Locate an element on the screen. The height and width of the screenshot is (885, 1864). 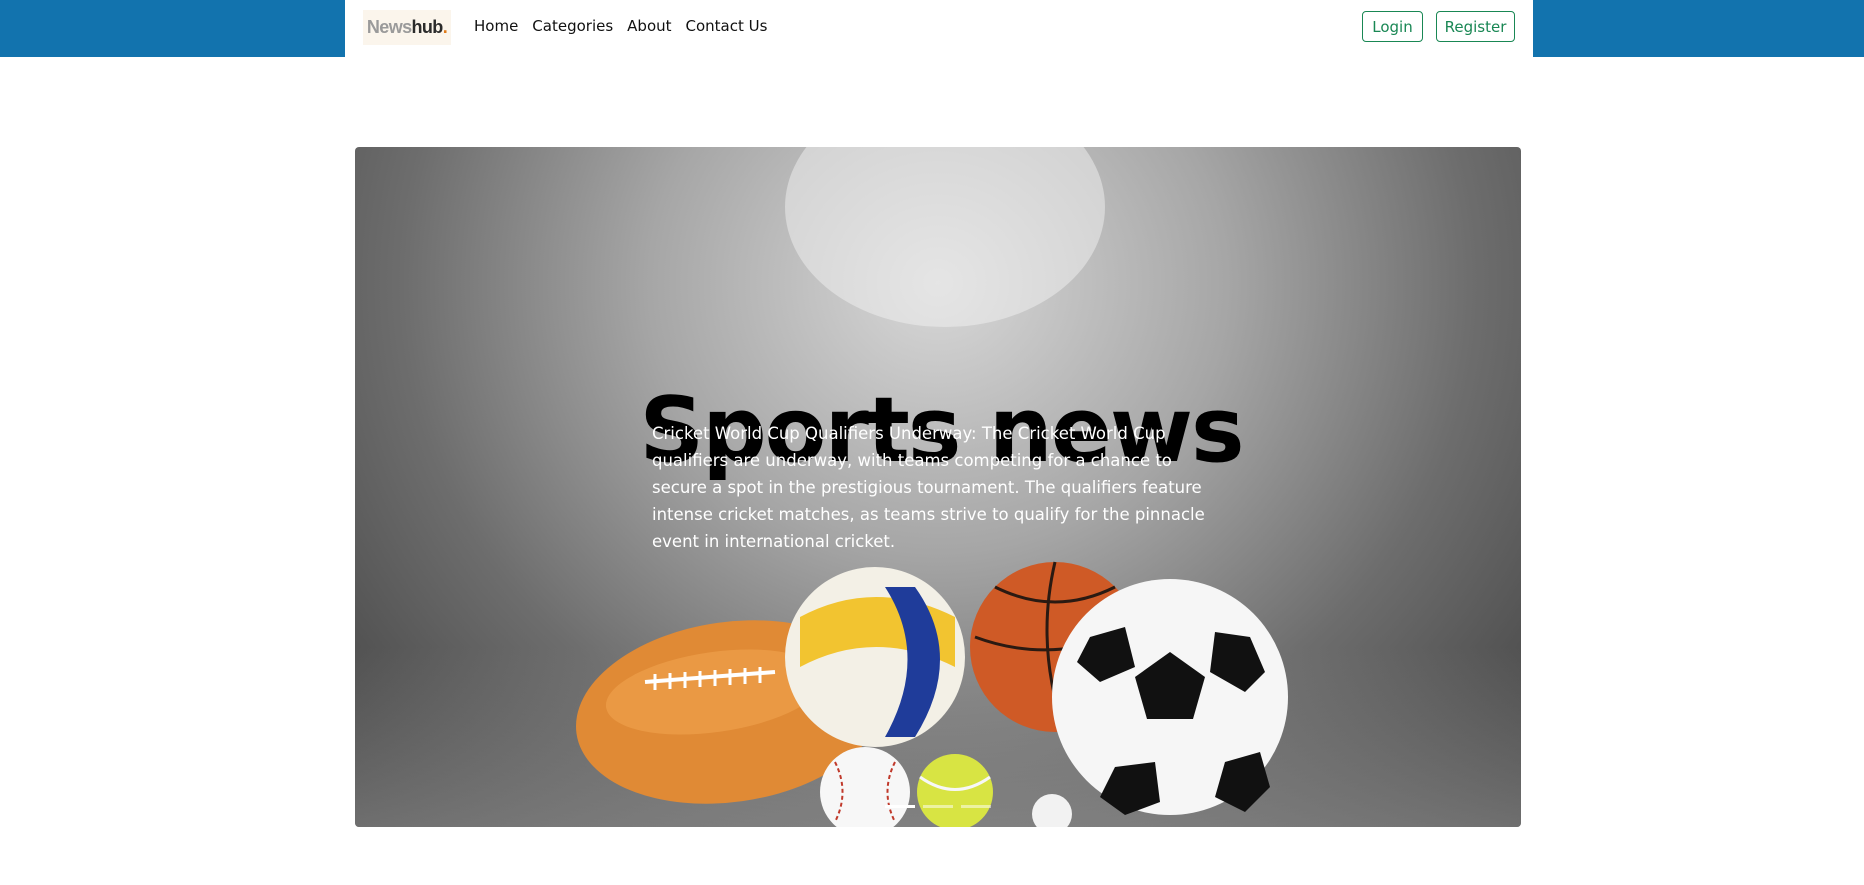
volleyball-illustration is located at coordinates (875, 657).